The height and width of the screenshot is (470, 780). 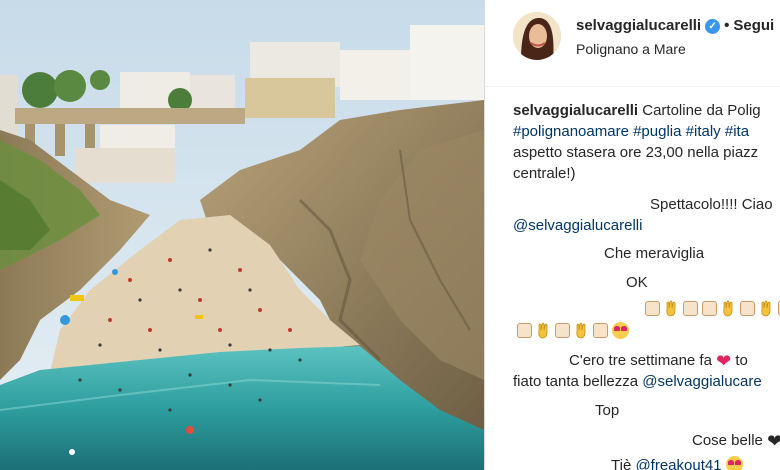 What do you see at coordinates (657, 131) in the screenshot?
I see `hashtag-link: #puglia` at bounding box center [657, 131].